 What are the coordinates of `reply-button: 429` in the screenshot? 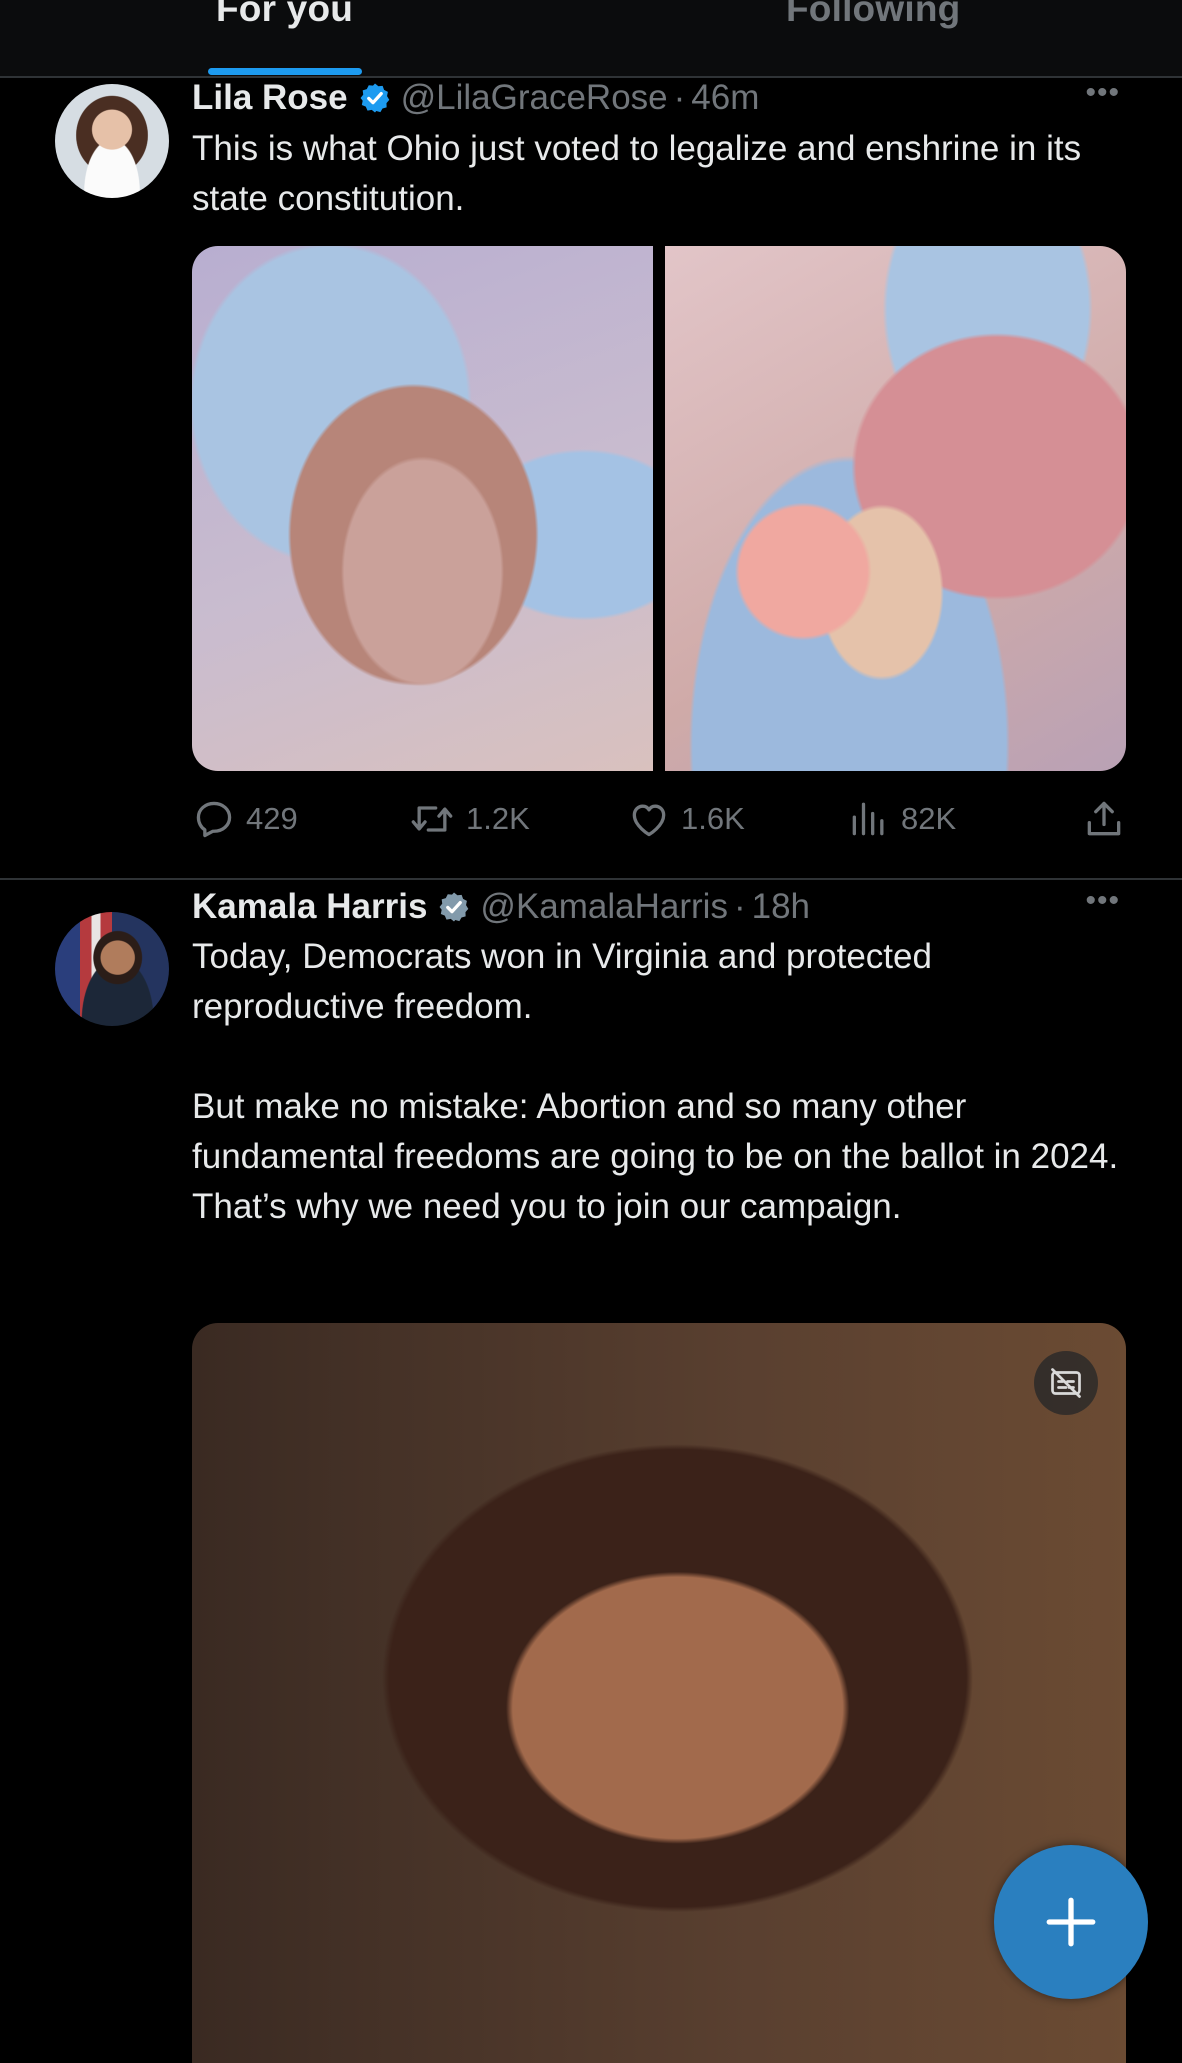 It's located at (245, 819).